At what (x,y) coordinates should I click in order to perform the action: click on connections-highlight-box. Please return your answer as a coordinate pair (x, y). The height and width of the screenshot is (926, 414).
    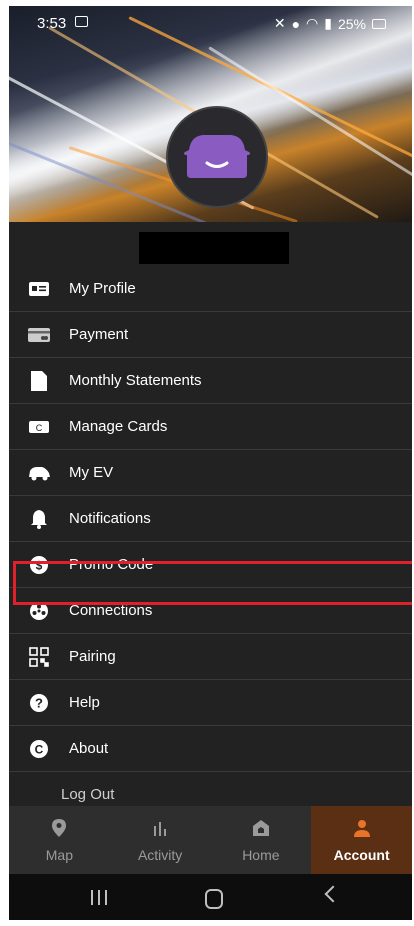
    Looking at the image, I should click on (212, 583).